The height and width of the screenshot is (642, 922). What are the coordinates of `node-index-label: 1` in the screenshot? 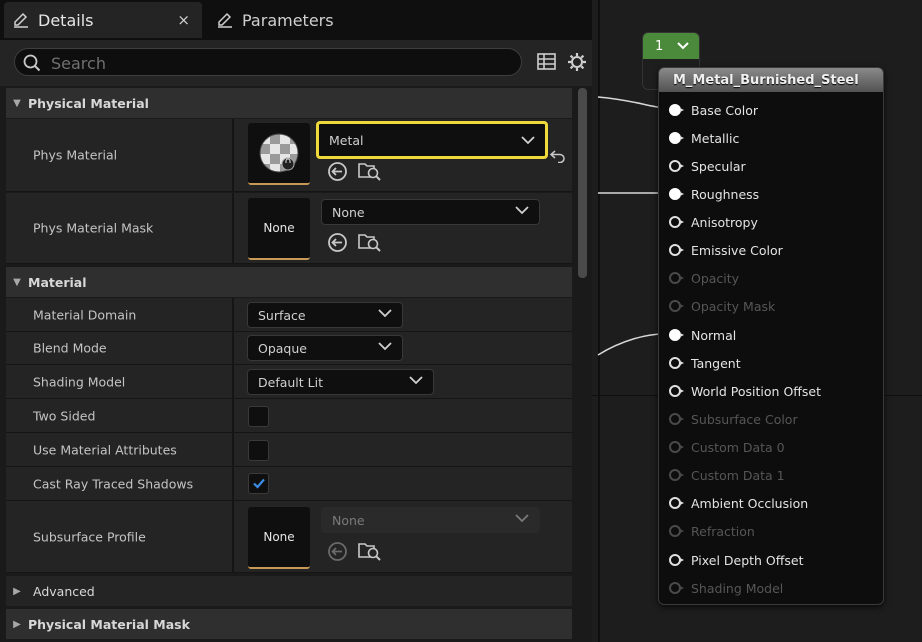 It's located at (659, 46).